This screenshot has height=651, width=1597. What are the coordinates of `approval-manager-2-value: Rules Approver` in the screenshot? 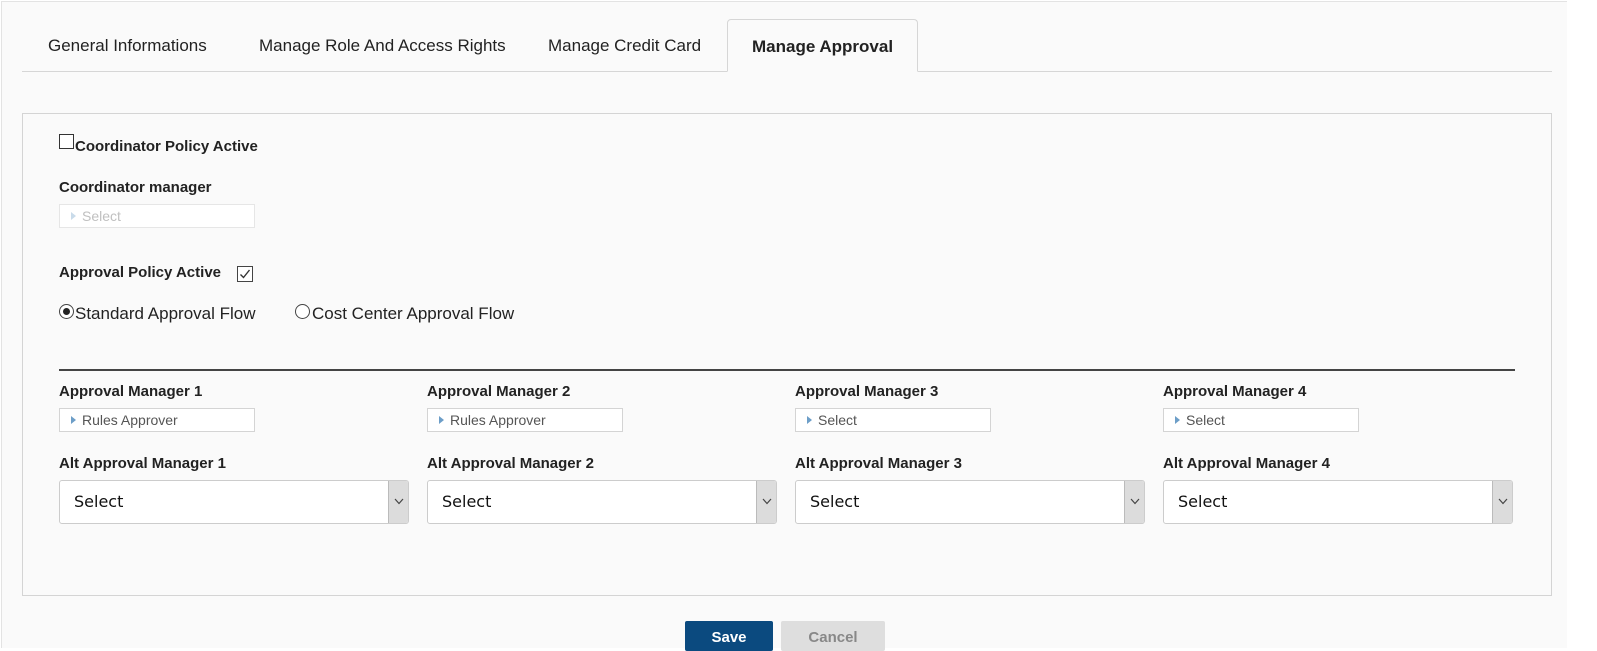 It's located at (498, 420).